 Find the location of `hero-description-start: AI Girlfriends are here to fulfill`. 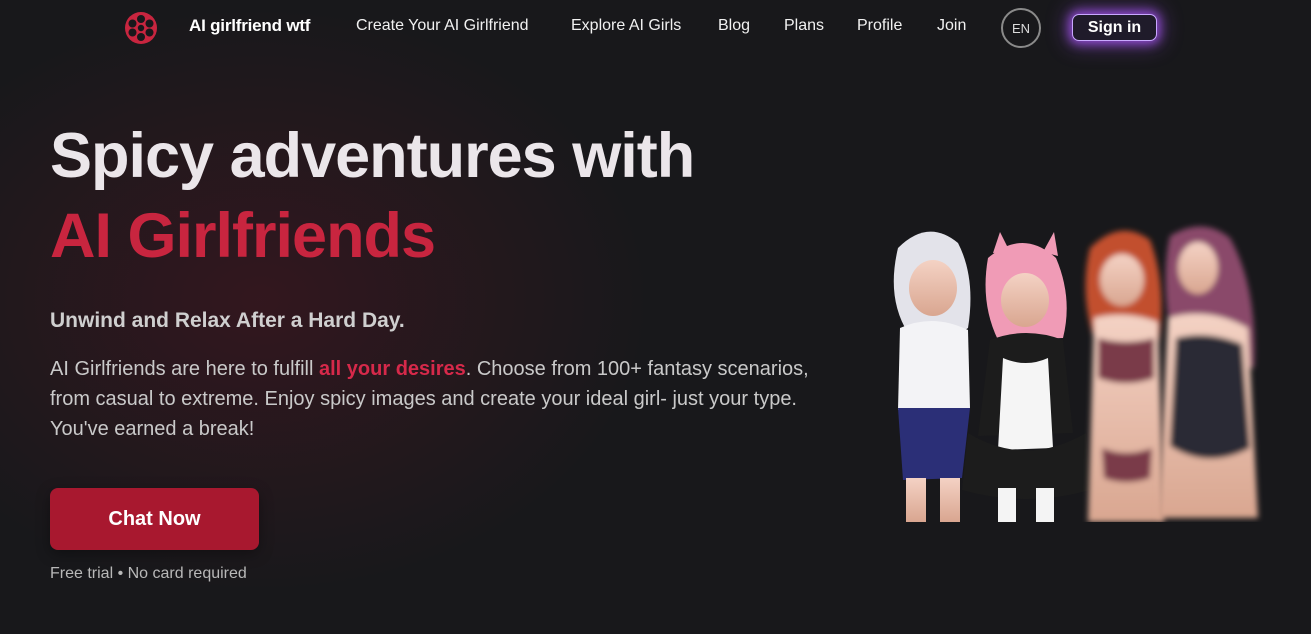

hero-description-start: AI Girlfriends are here to fulfill is located at coordinates (184, 369).